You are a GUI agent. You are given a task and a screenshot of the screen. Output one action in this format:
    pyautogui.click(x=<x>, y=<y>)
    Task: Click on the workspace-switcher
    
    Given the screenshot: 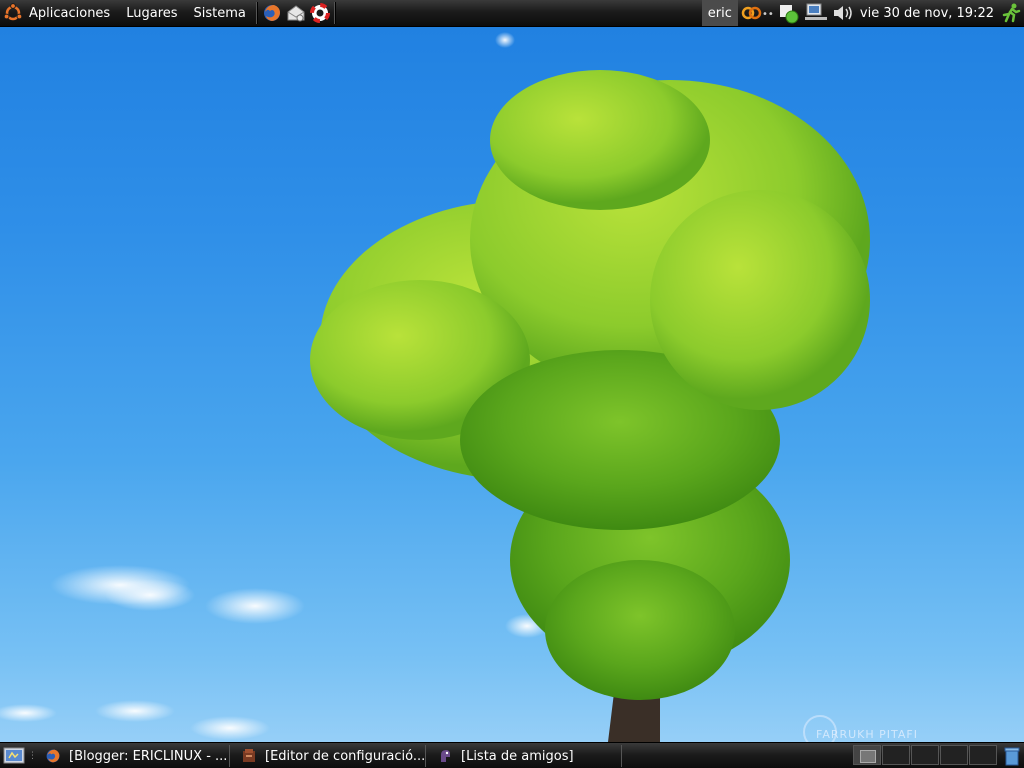 What is the action you would take?
    pyautogui.click(x=925, y=756)
    